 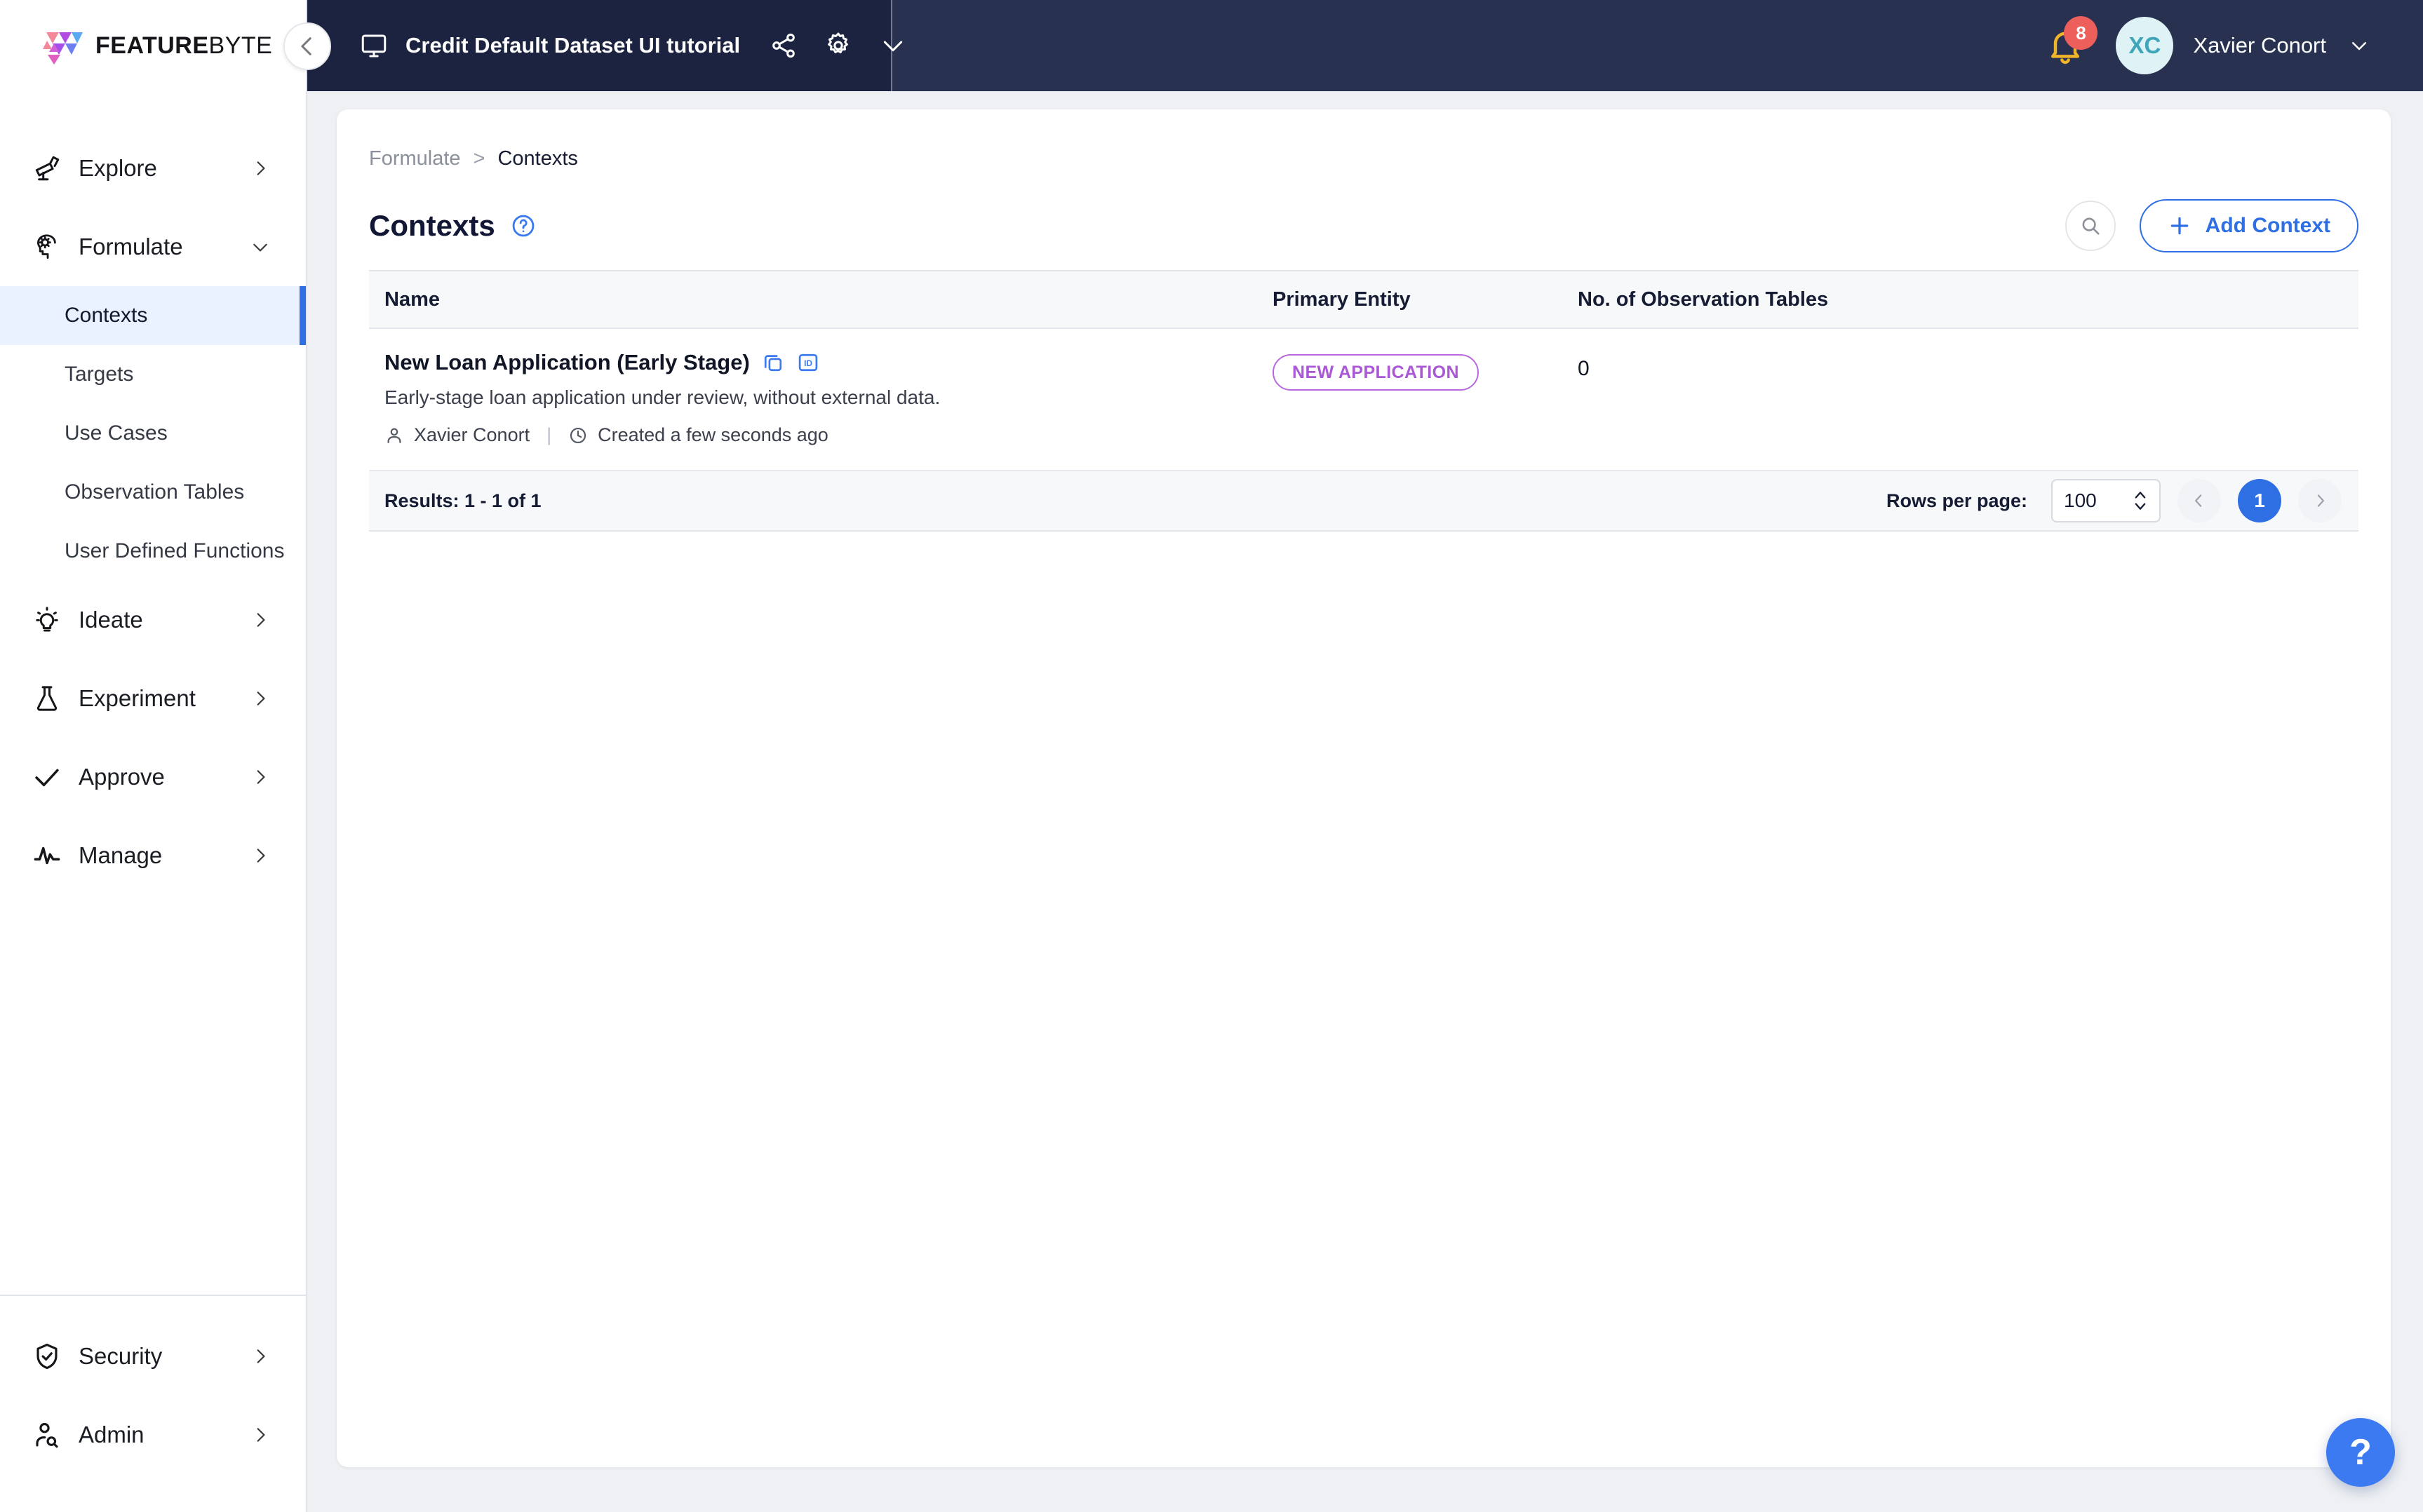 I want to click on rows-per-page-select: 100, so click(x=2106, y=500).